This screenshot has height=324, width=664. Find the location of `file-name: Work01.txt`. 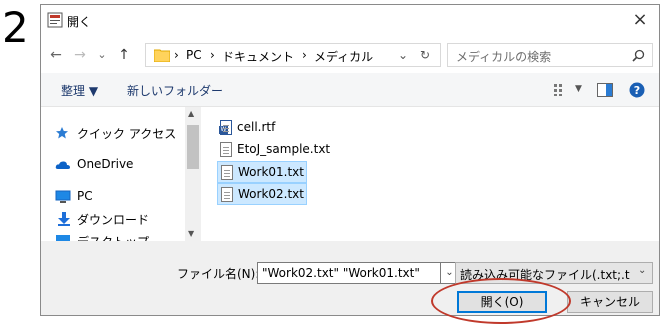

file-name: Work01.txt is located at coordinates (271, 172).